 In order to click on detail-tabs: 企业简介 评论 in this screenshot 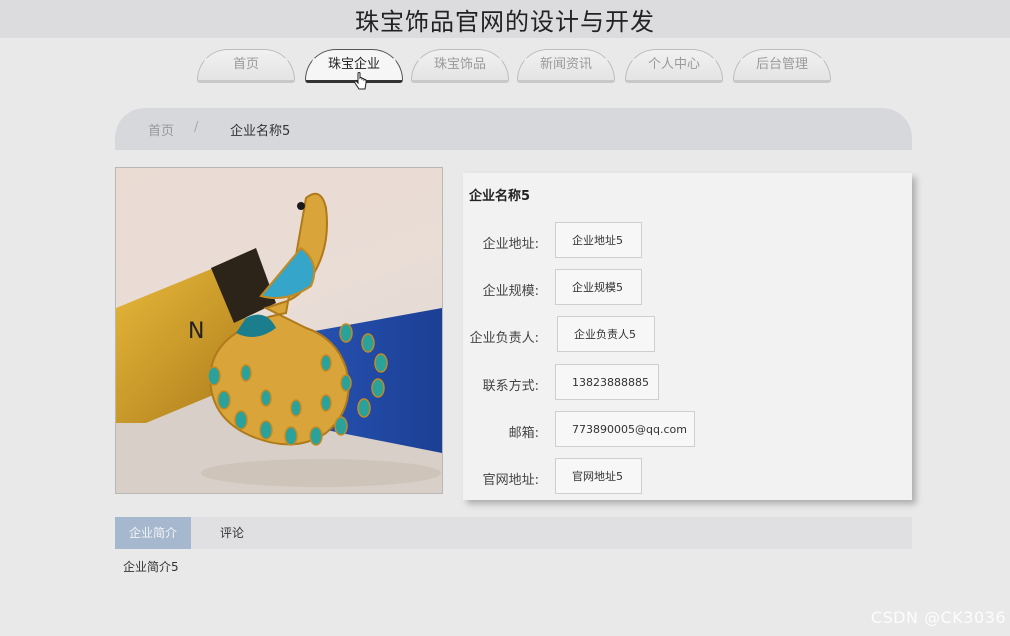, I will do `click(513, 533)`.